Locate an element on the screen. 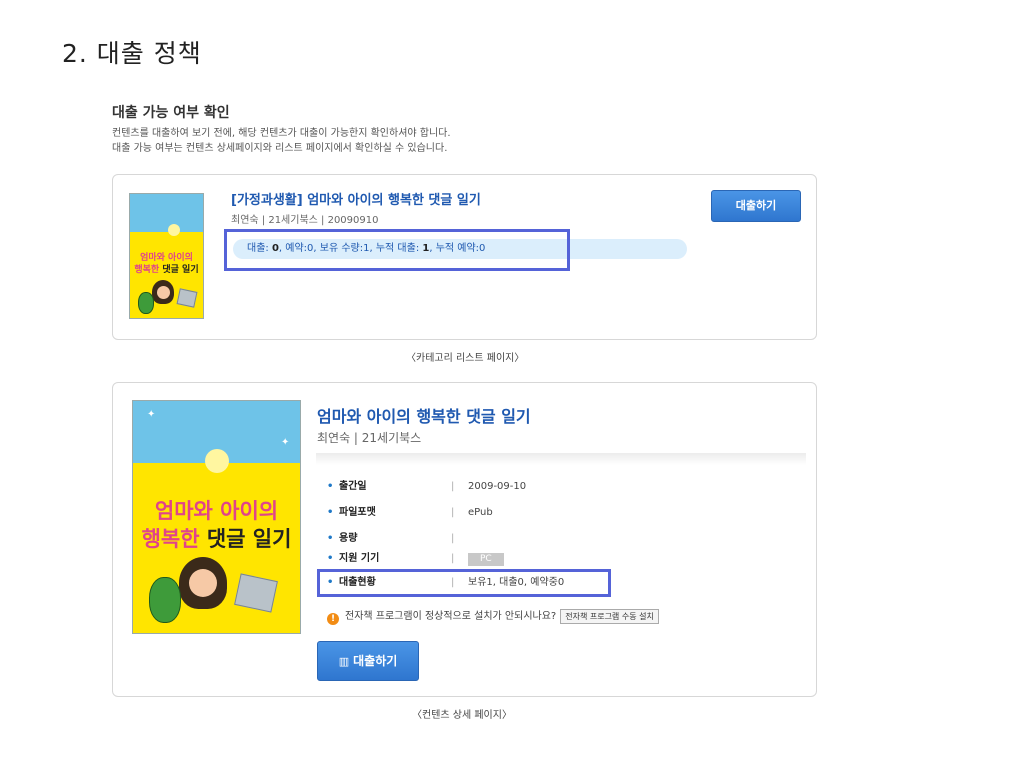 The image size is (1024, 768). info-value: 2009-09-10 is located at coordinates (497, 486).